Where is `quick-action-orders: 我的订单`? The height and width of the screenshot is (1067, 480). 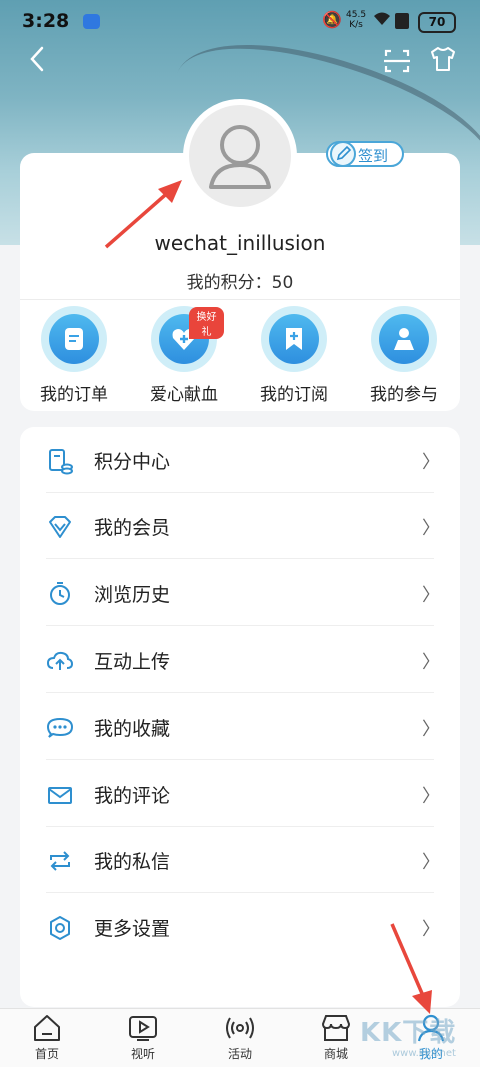
quick-action-orders: 我的订单 is located at coordinates (74, 355).